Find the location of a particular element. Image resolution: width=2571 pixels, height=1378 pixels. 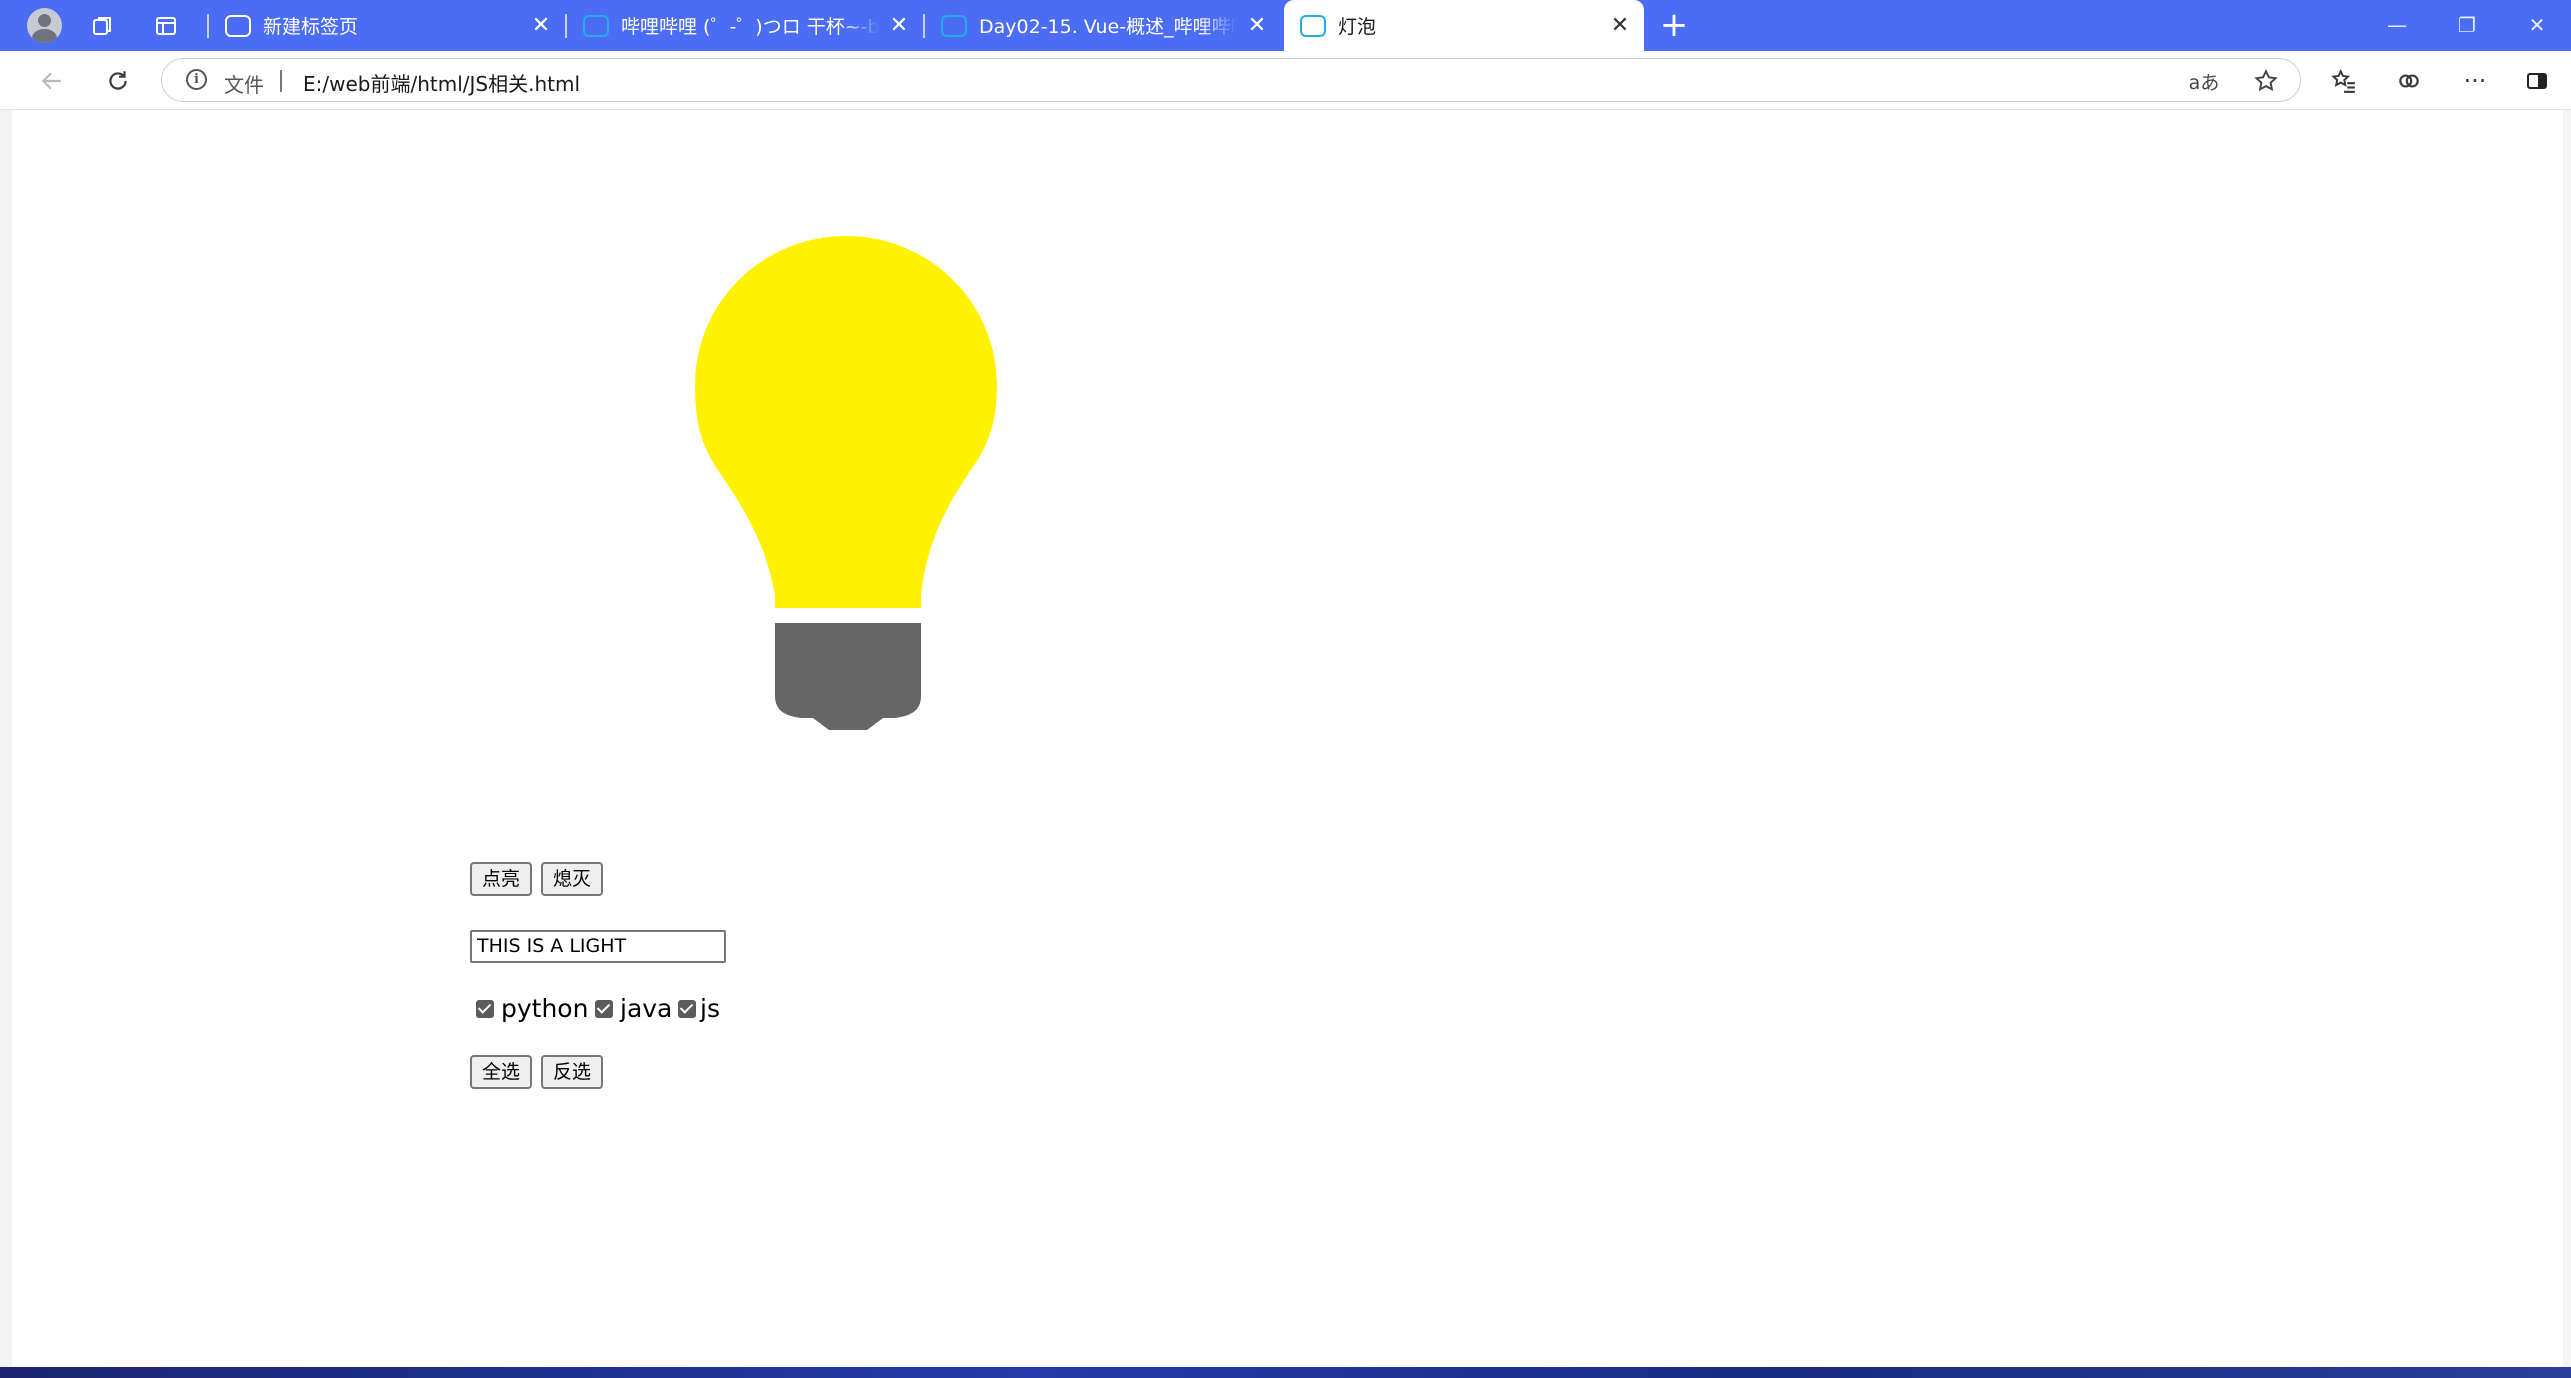

new-tab-page-icon is located at coordinates (238, 25).